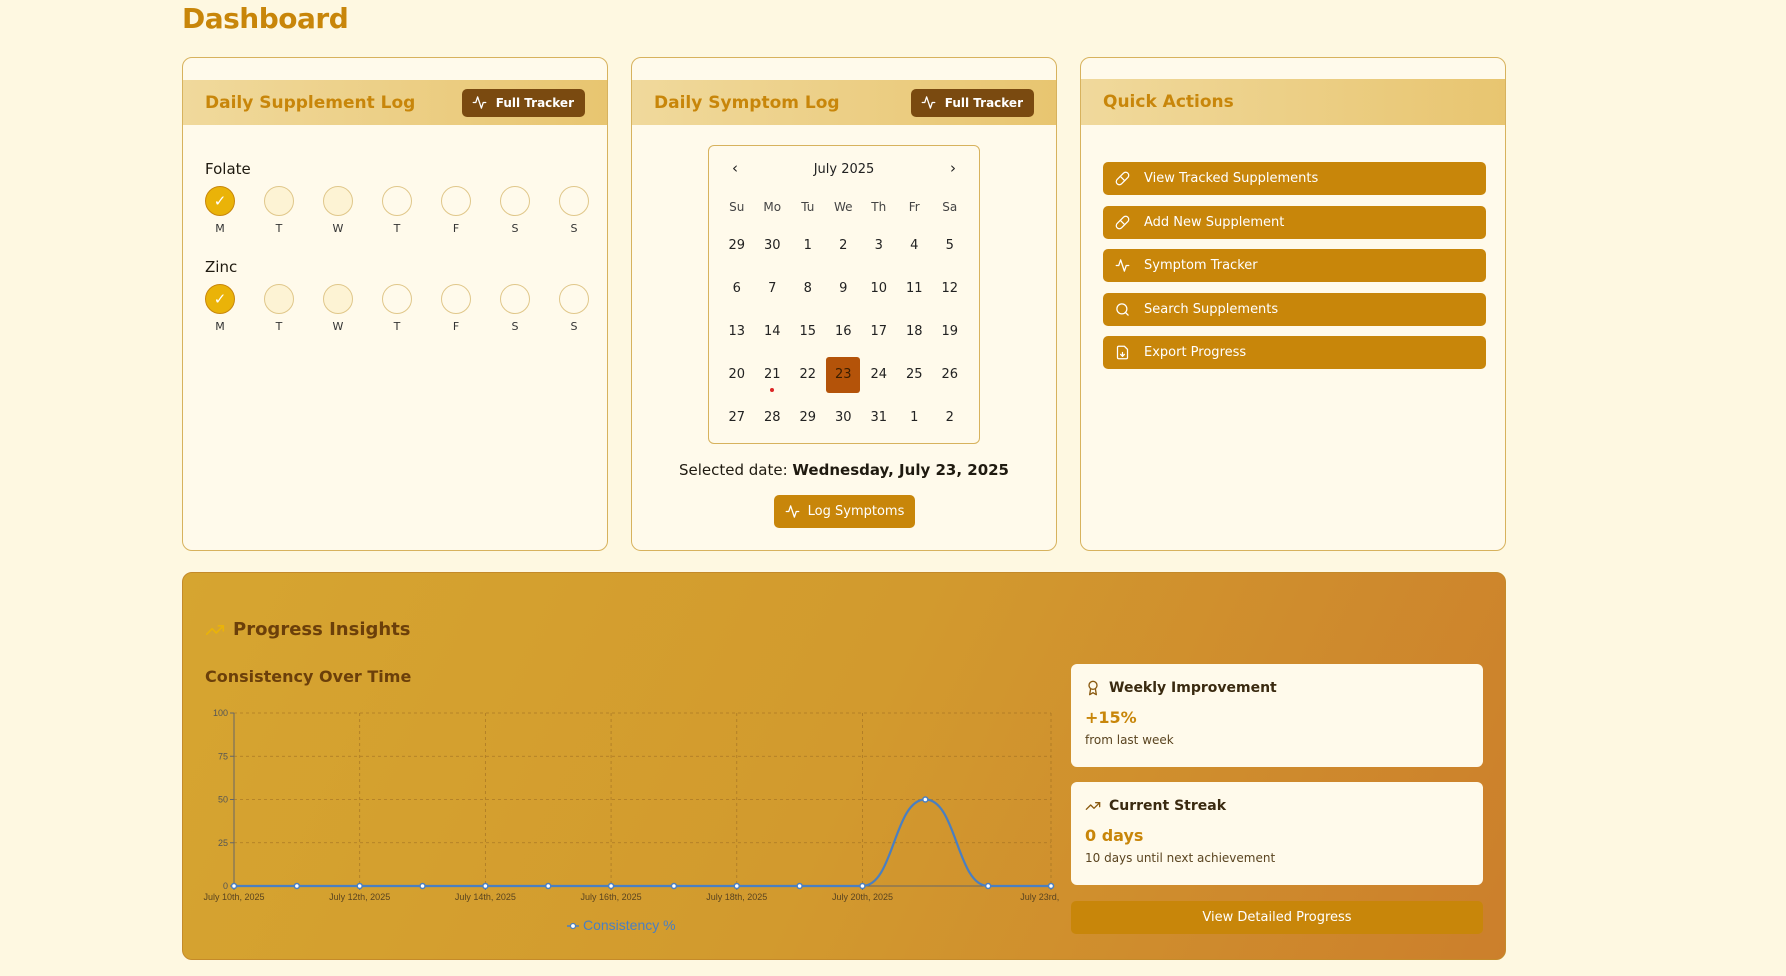 The image size is (1786, 976). I want to click on calendar-day-number: 6, so click(736, 288).